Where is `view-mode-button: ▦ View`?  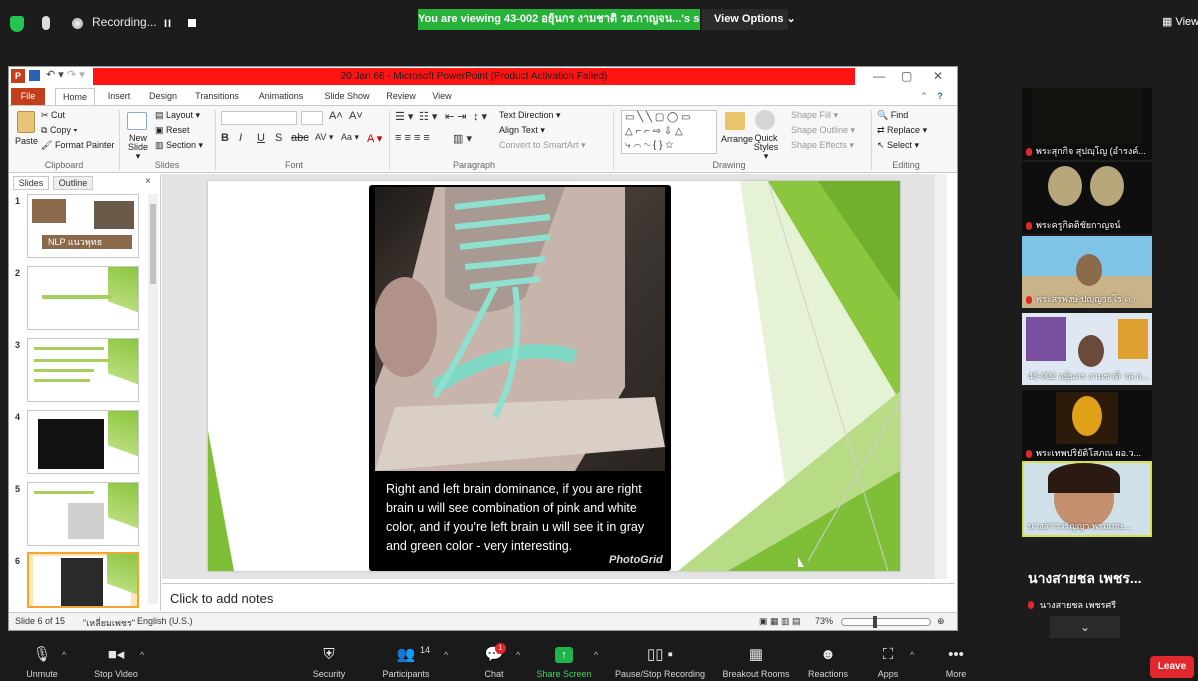
view-mode-button: ▦ View is located at coordinates (1180, 21).